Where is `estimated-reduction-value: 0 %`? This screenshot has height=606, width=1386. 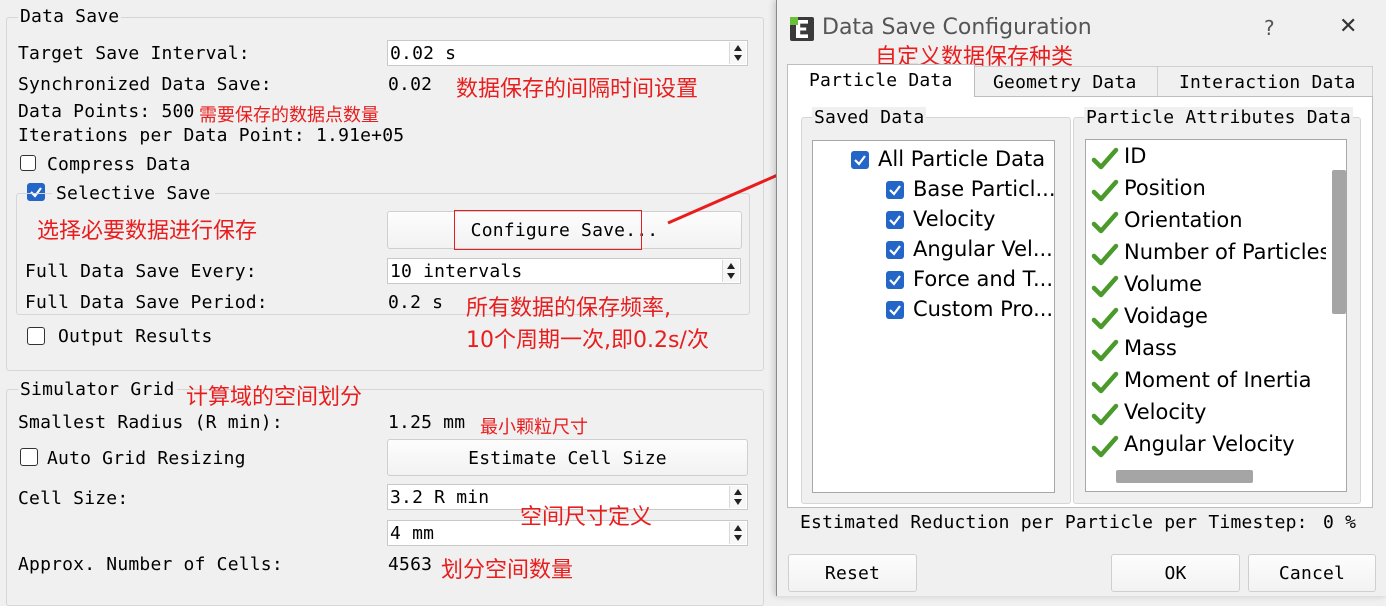 estimated-reduction-value: 0 % is located at coordinates (1340, 522).